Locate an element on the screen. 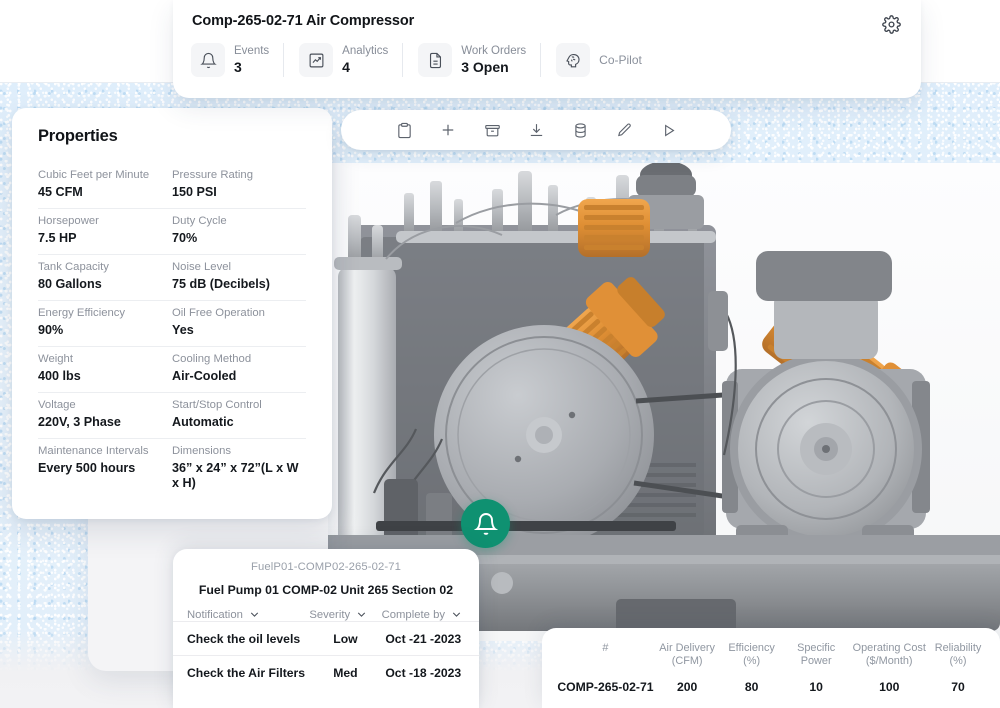 This screenshot has width=1000, height=708. copilot-icon-box is located at coordinates (573, 60).